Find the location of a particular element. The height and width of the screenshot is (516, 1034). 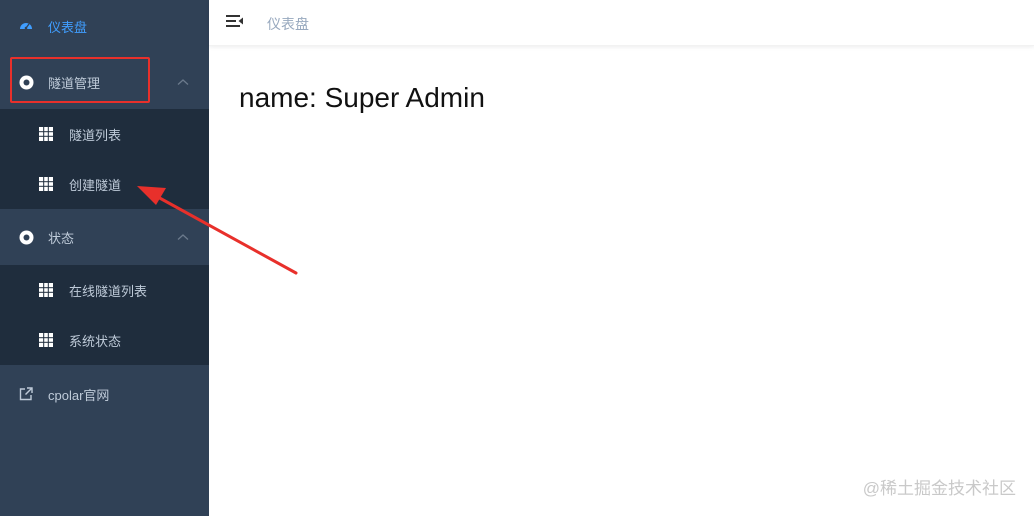

sidebar-item-label: 隧道管理 is located at coordinates (74, 83).